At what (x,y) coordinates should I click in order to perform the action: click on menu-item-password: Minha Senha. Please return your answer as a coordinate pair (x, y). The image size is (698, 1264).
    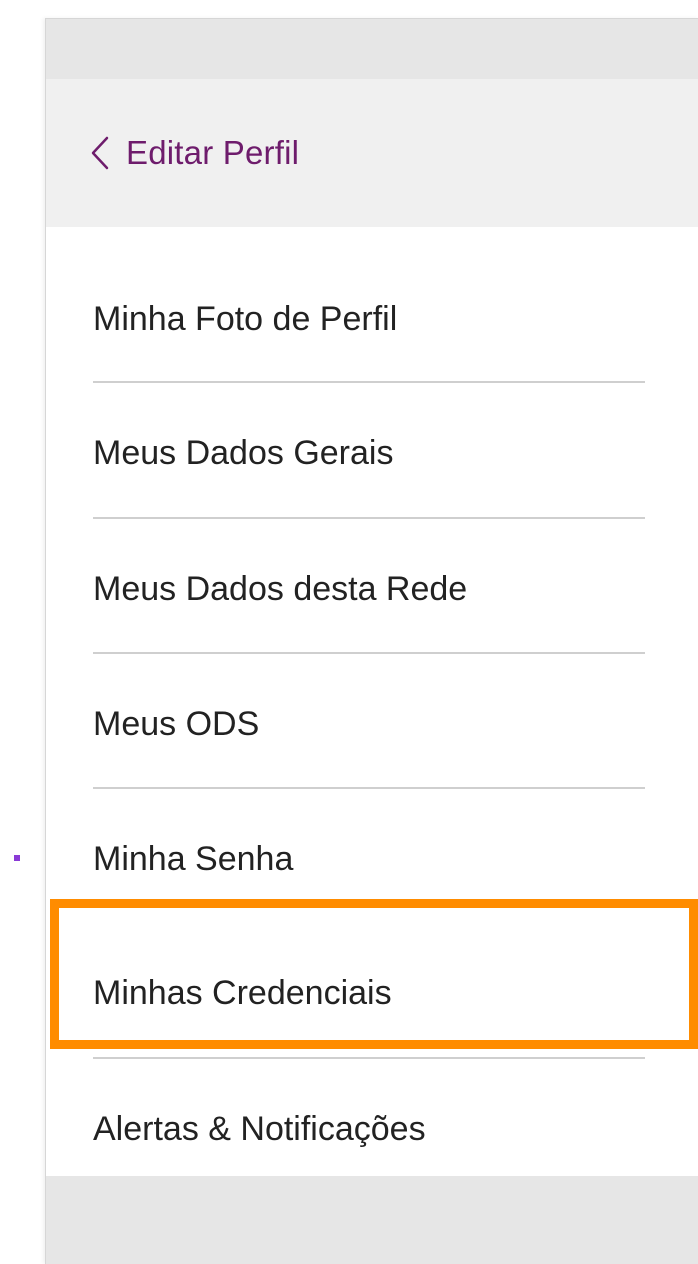
    Looking at the image, I should click on (369, 859).